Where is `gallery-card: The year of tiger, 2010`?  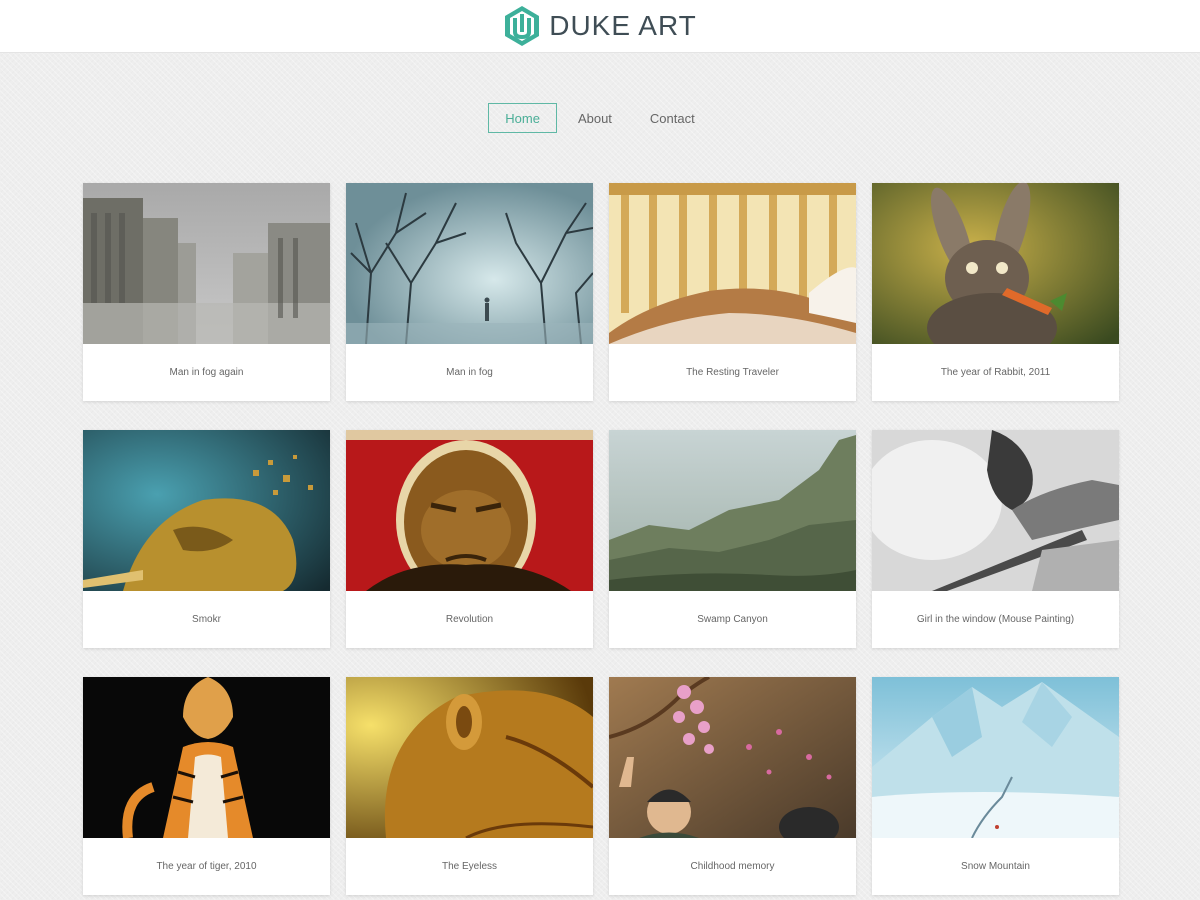
gallery-card: The year of tiger, 2010 is located at coordinates (206, 786).